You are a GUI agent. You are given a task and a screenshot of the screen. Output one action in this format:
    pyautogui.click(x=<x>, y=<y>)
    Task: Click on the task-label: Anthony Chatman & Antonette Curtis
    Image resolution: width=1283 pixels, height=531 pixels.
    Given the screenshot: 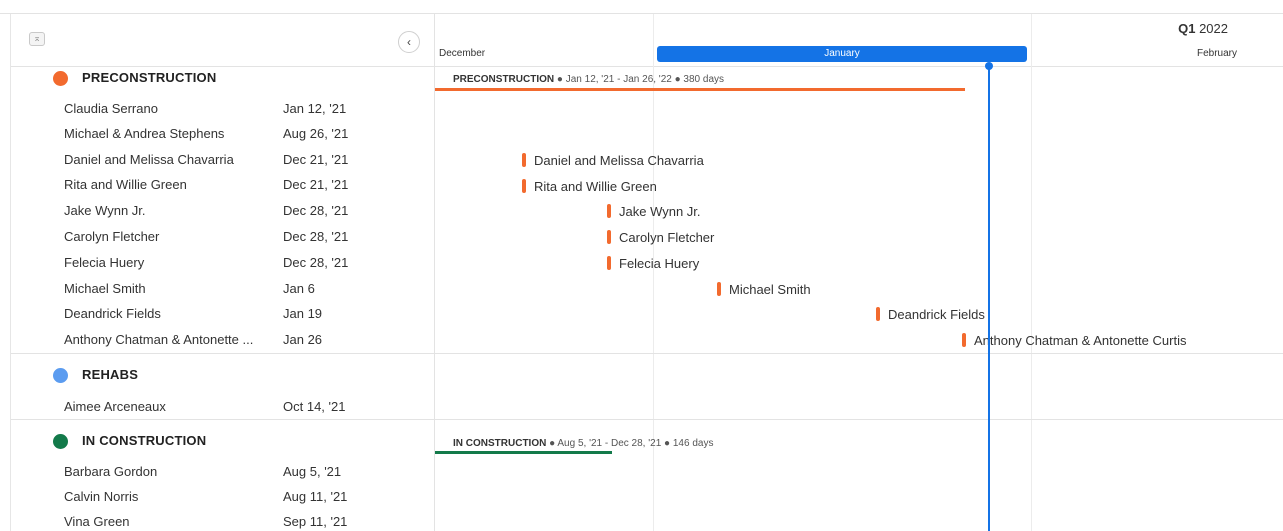 What is the action you would take?
    pyautogui.click(x=1080, y=340)
    